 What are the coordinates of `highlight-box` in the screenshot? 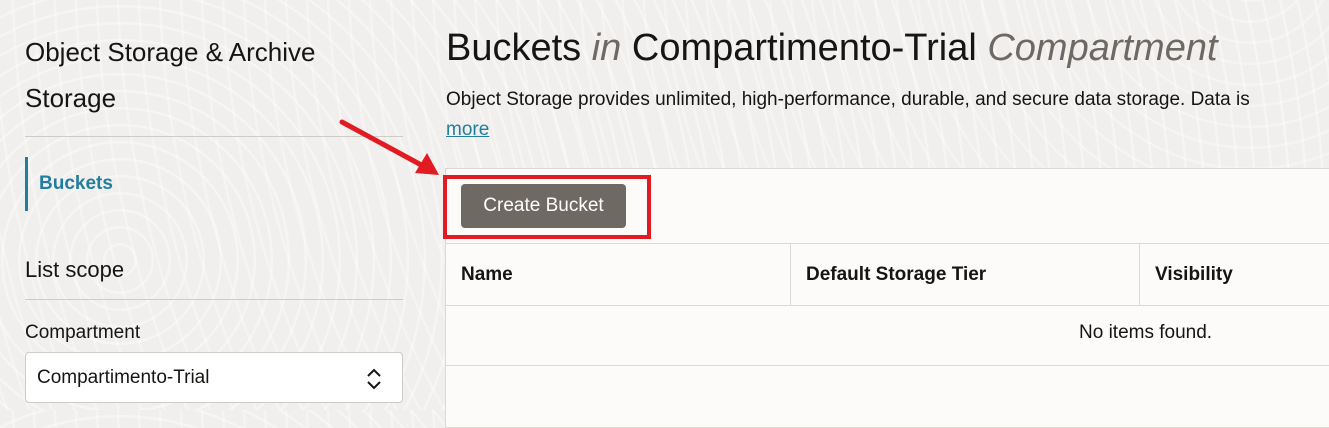 It's located at (547, 207).